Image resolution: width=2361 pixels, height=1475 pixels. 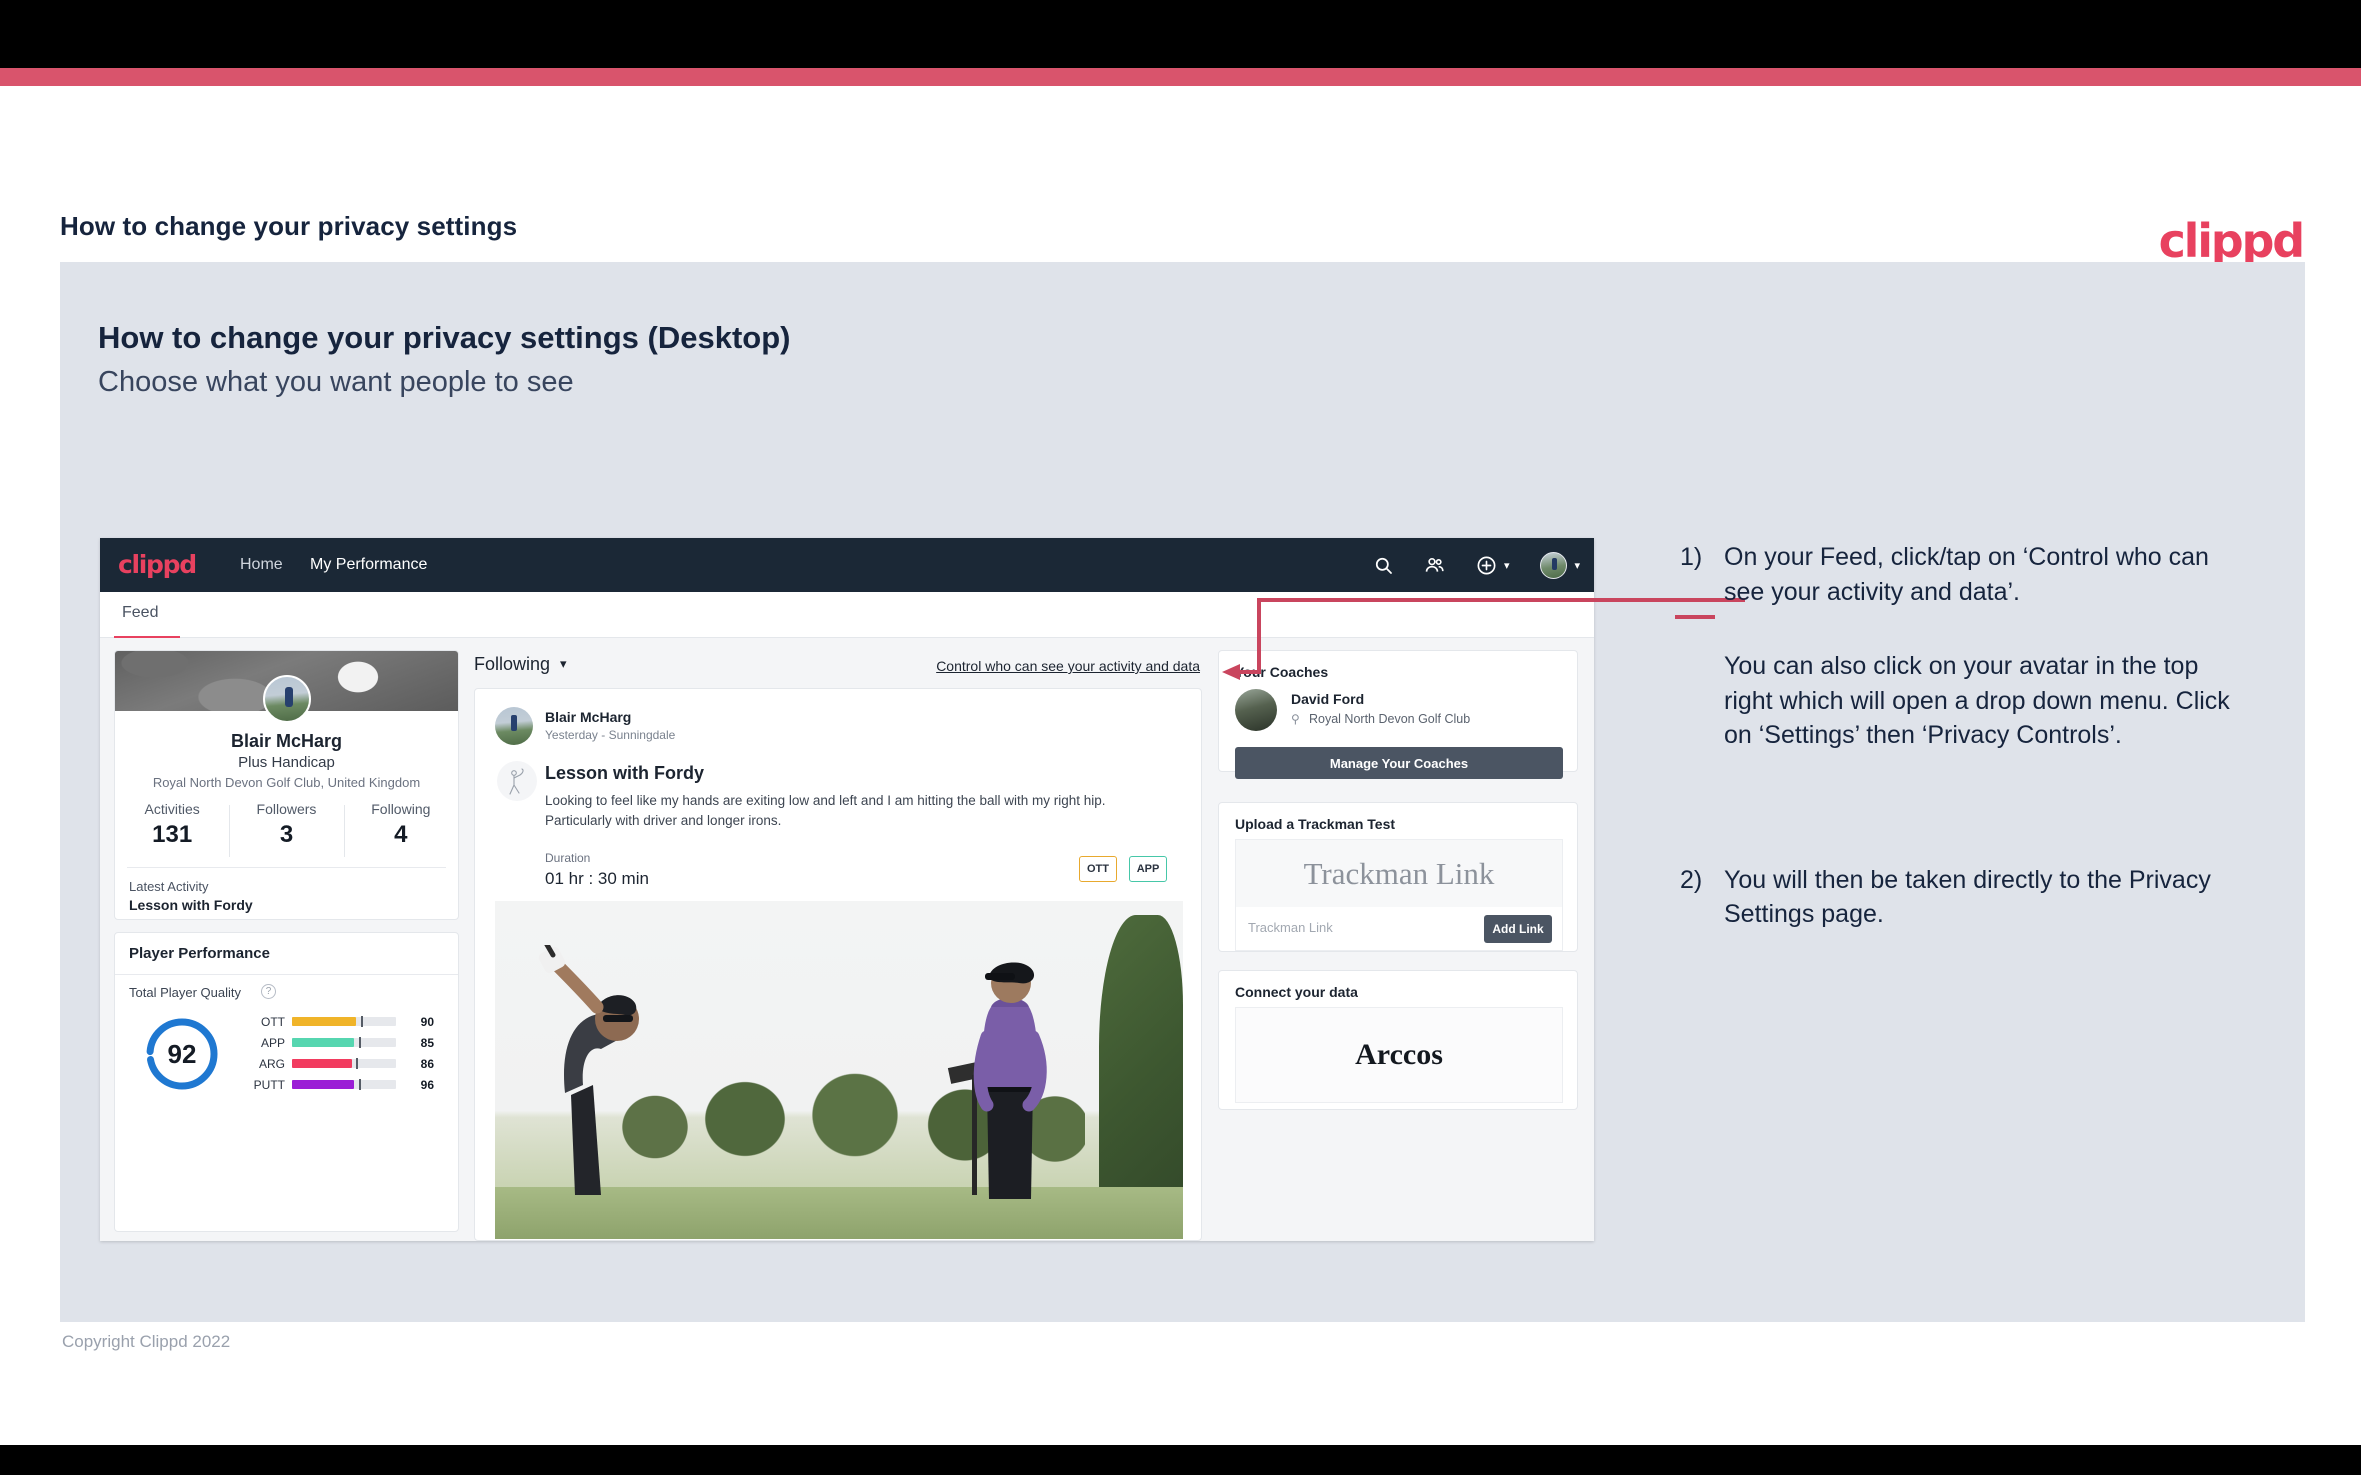 I want to click on nav-item-home: Home, so click(x=261, y=565).